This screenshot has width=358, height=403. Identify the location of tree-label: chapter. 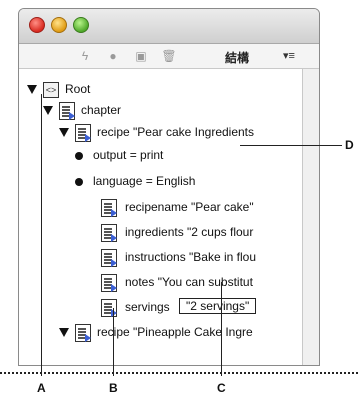
(101, 110).